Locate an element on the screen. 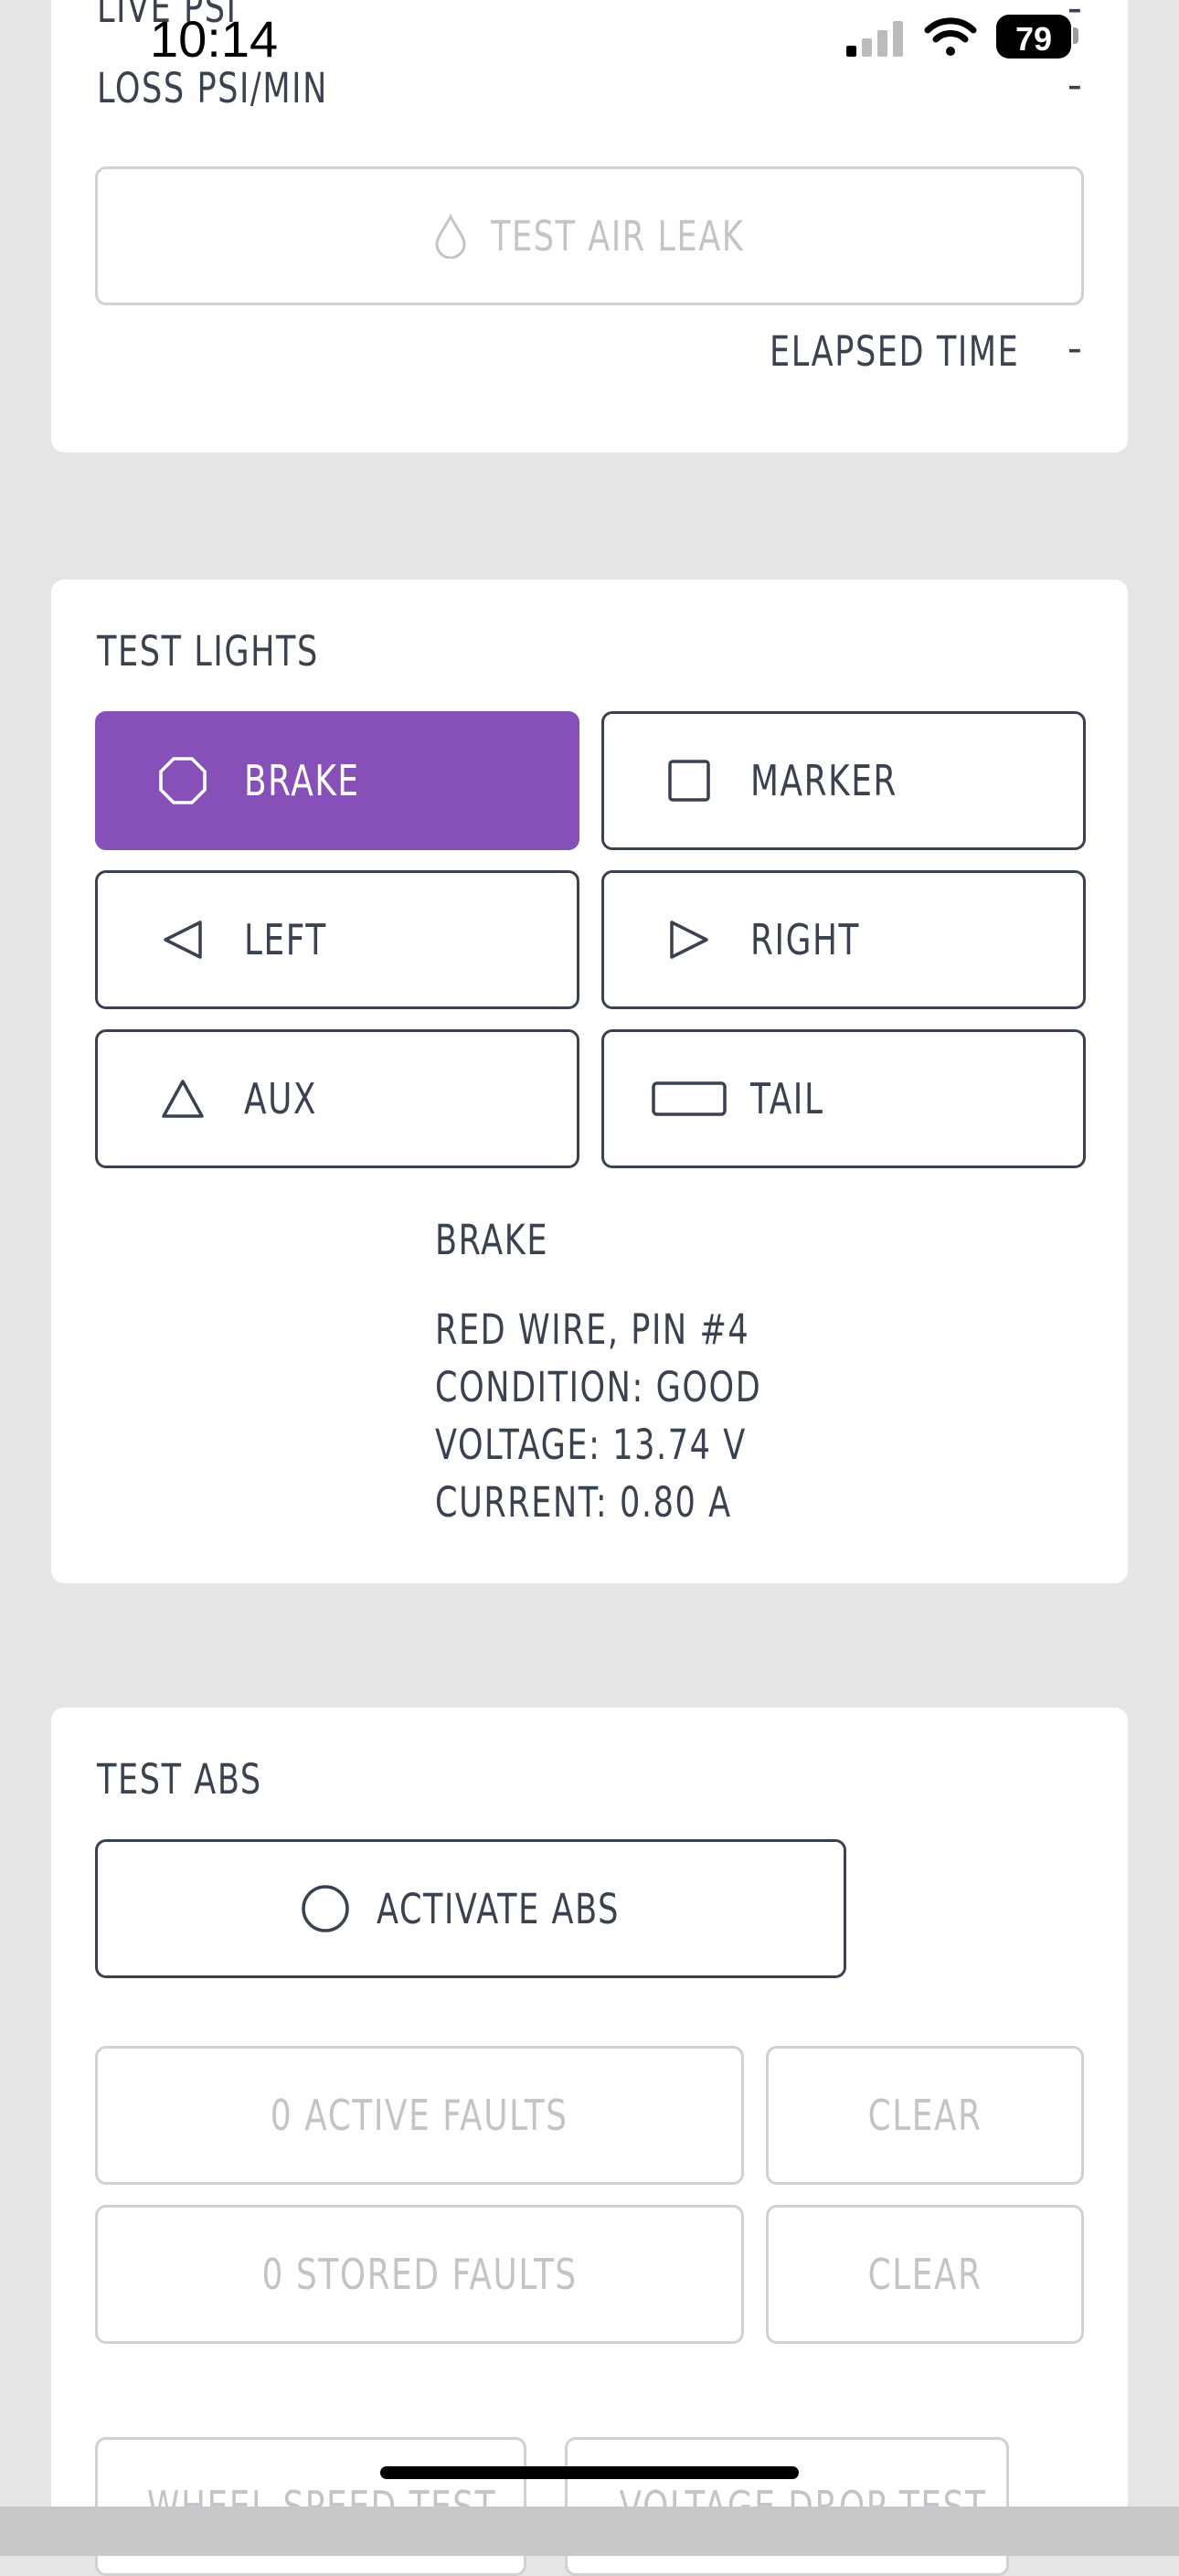  bottom-bar is located at coordinates (589, 2531).